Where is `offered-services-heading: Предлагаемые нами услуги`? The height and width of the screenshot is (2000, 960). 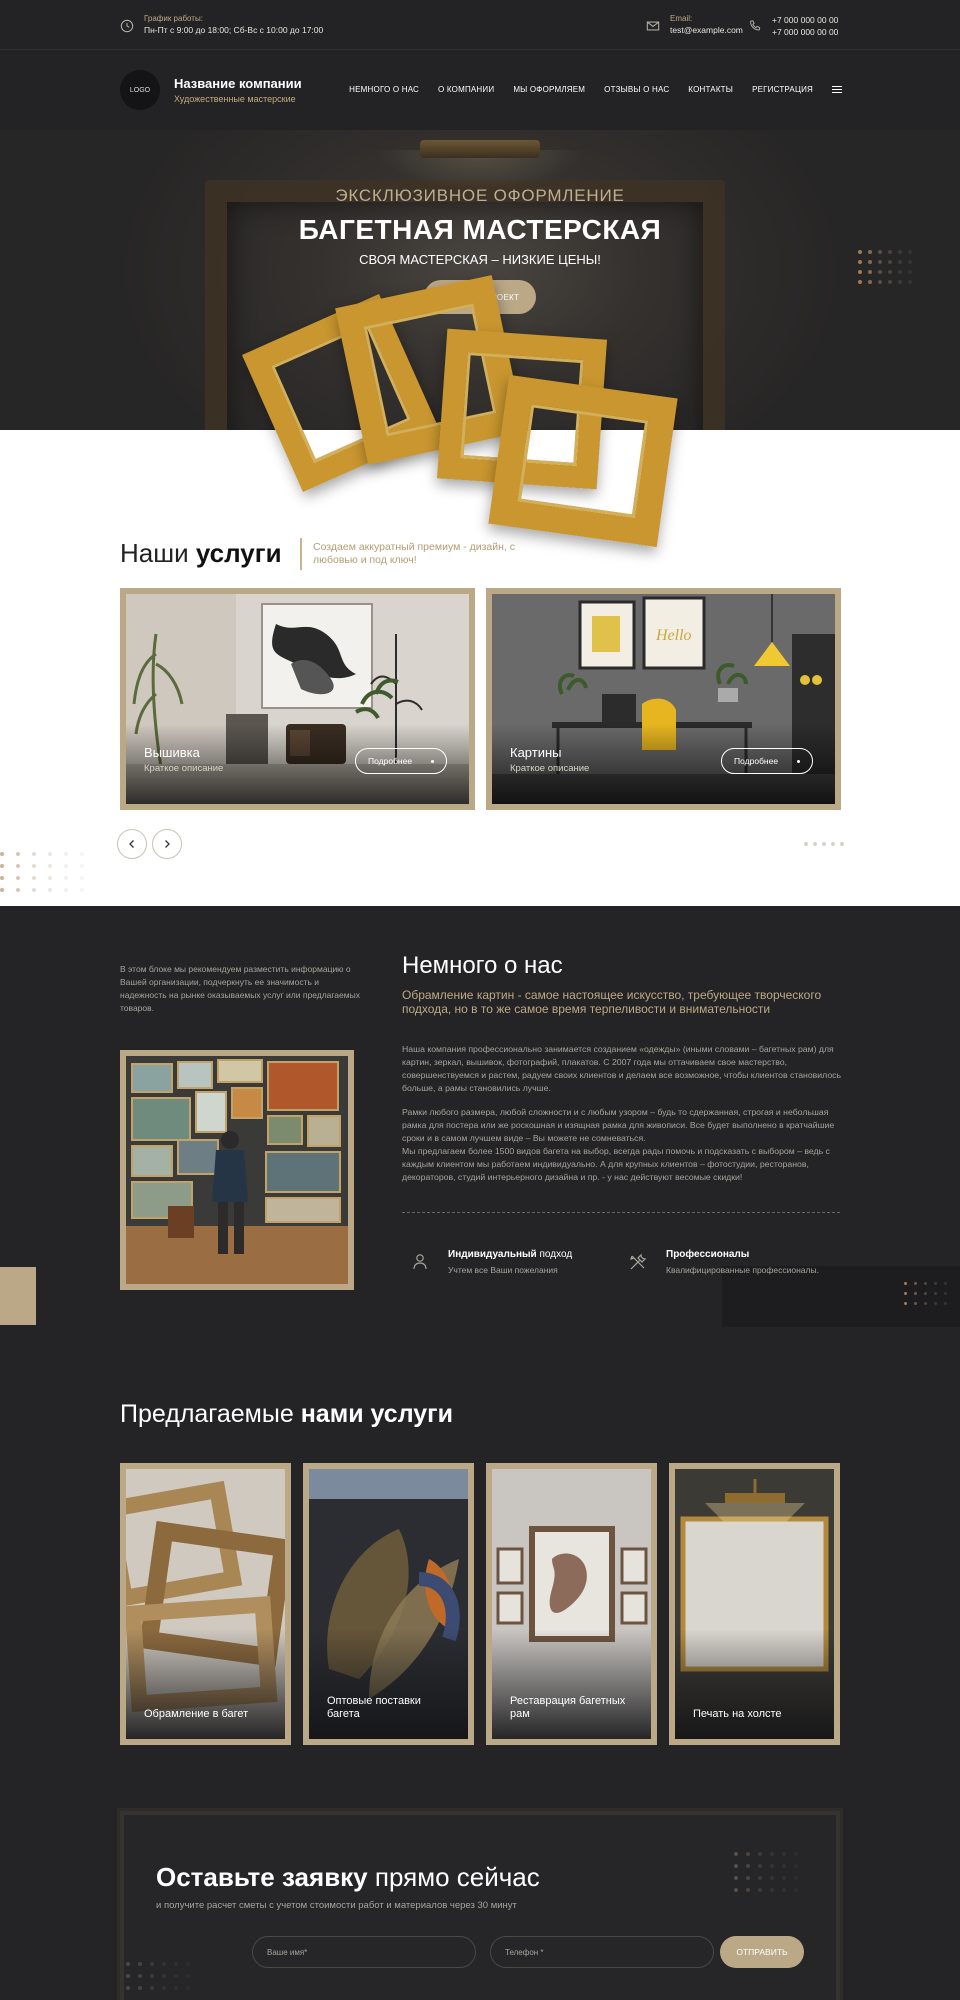 offered-services-heading: Предлагаемые нами услуги is located at coordinates (286, 1414).